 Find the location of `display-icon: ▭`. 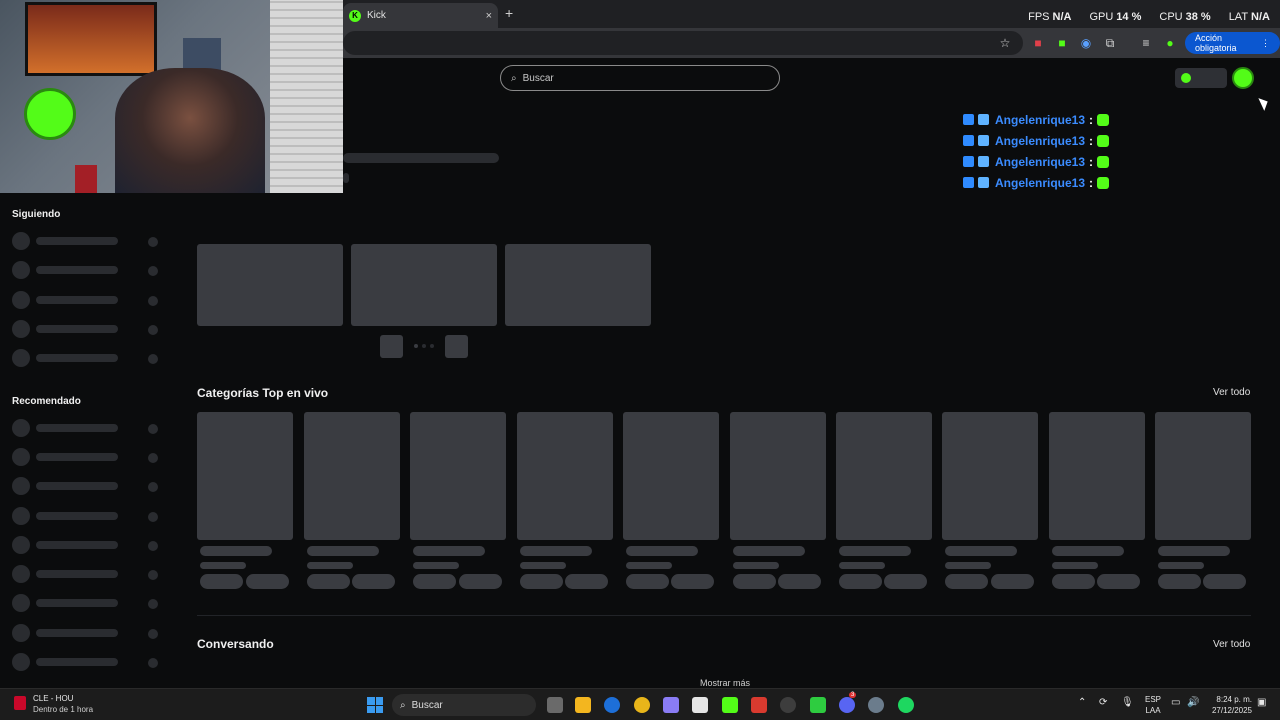

display-icon: ▭ is located at coordinates (1175, 702).